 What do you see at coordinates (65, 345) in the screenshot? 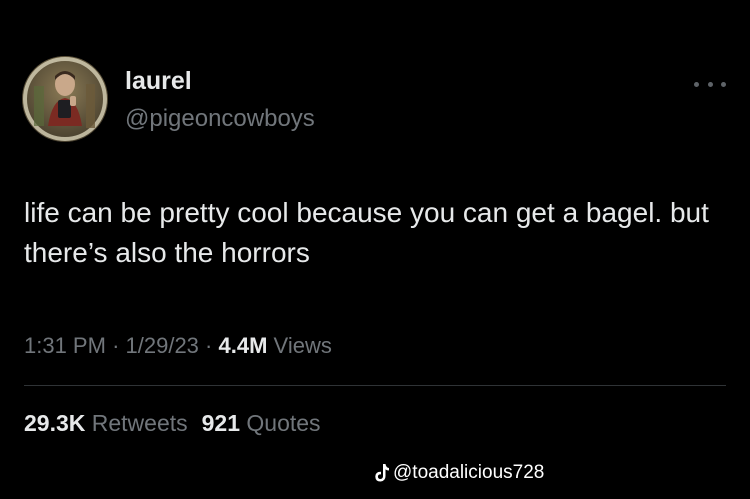
I see `tweet-time: 1:31 PM` at bounding box center [65, 345].